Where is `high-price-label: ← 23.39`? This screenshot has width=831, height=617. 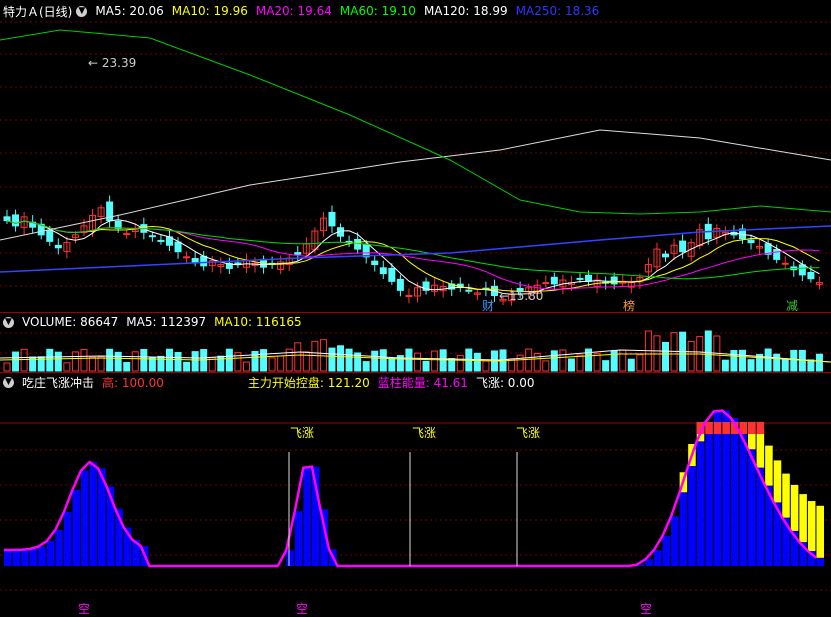 high-price-label: ← 23.39 is located at coordinates (112, 63).